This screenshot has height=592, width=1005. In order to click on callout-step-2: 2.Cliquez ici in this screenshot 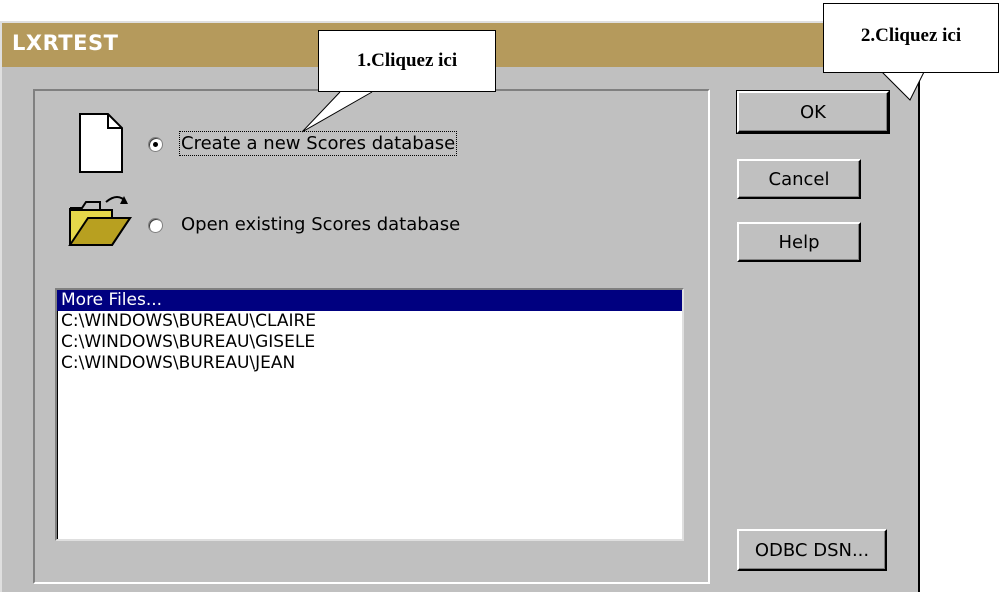, I will do `click(911, 38)`.